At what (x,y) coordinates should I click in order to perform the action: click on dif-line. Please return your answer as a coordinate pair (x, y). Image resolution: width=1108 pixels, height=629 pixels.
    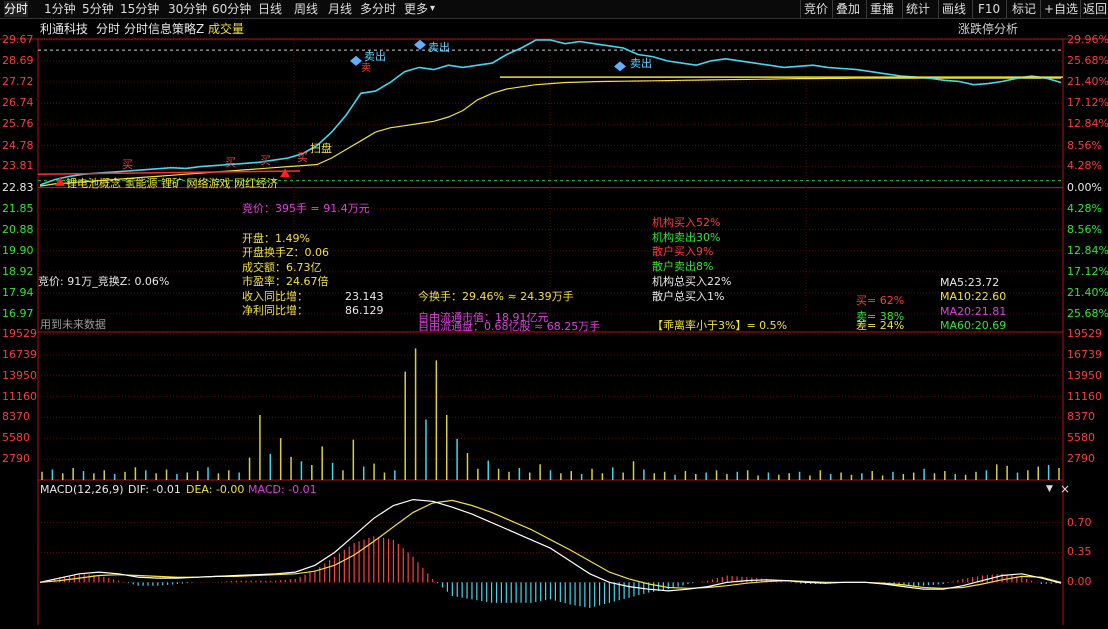
    Looking at the image, I should click on (550, 545).